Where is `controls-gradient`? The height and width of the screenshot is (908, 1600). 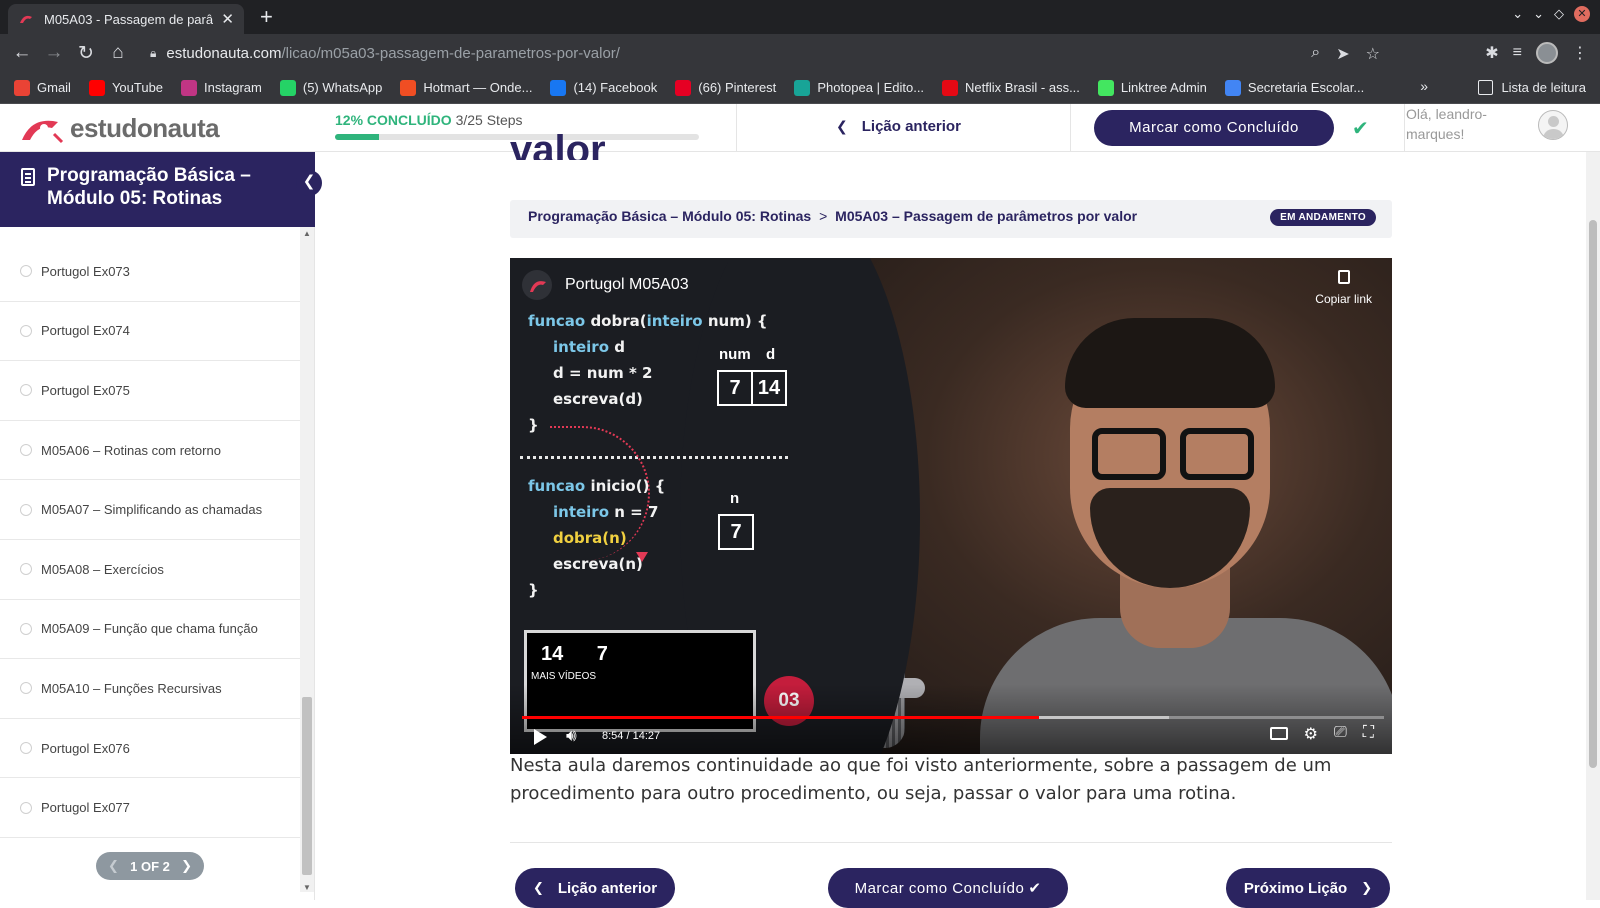 controls-gradient is located at coordinates (951, 719).